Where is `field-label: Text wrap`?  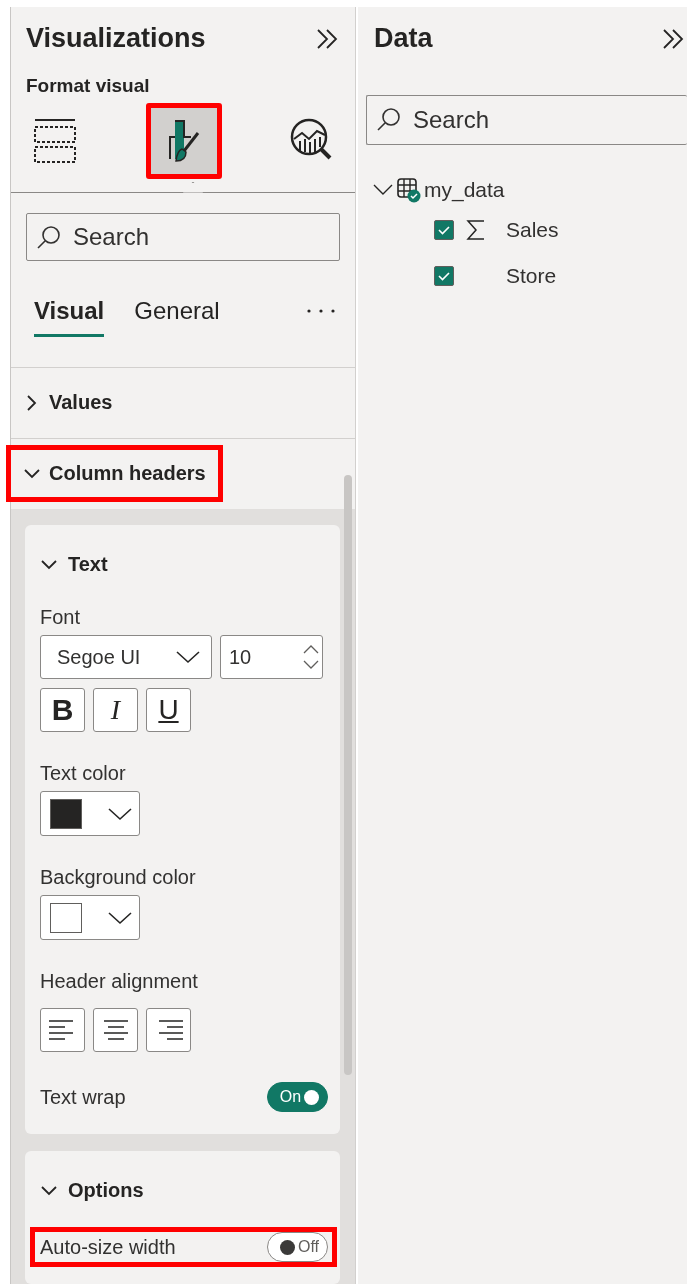
field-label: Text wrap is located at coordinates (83, 1097).